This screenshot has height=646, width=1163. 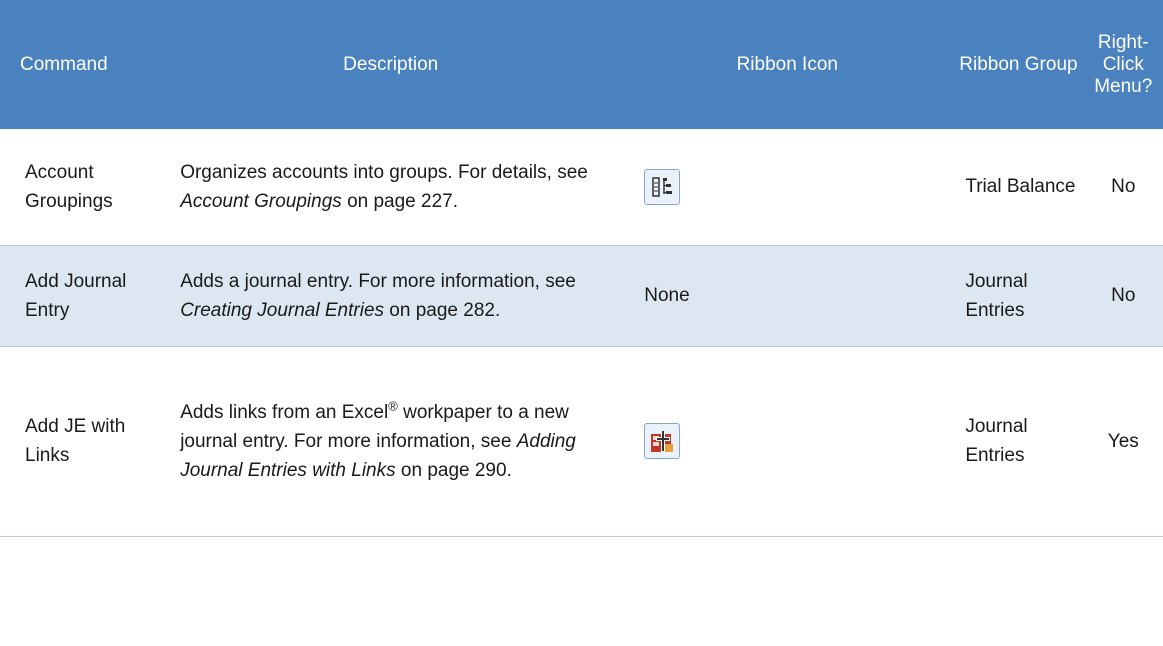 What do you see at coordinates (1020, 187) in the screenshot?
I see `ribbon-group-cell: Trial Balance` at bounding box center [1020, 187].